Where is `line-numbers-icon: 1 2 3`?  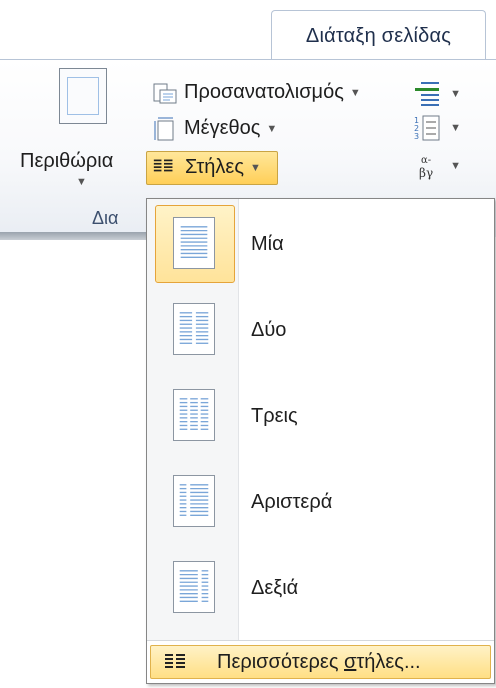
line-numbers-icon: 1 2 3 is located at coordinates (427, 128).